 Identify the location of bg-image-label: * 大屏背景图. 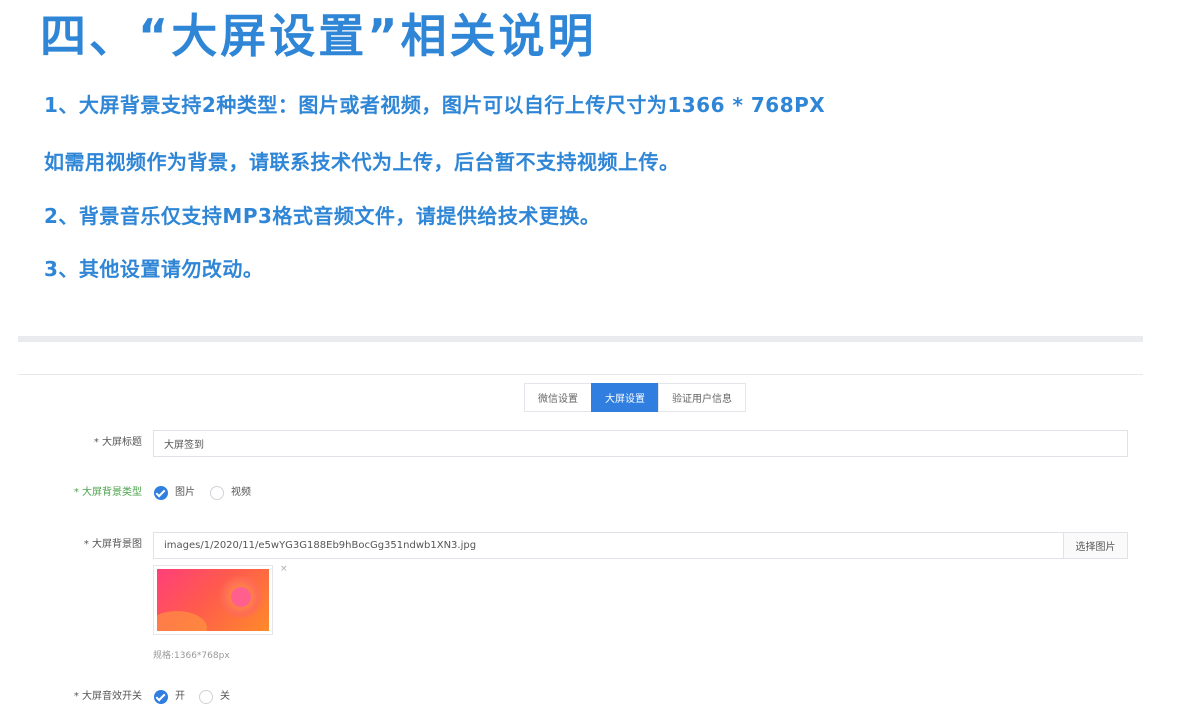
(112, 544).